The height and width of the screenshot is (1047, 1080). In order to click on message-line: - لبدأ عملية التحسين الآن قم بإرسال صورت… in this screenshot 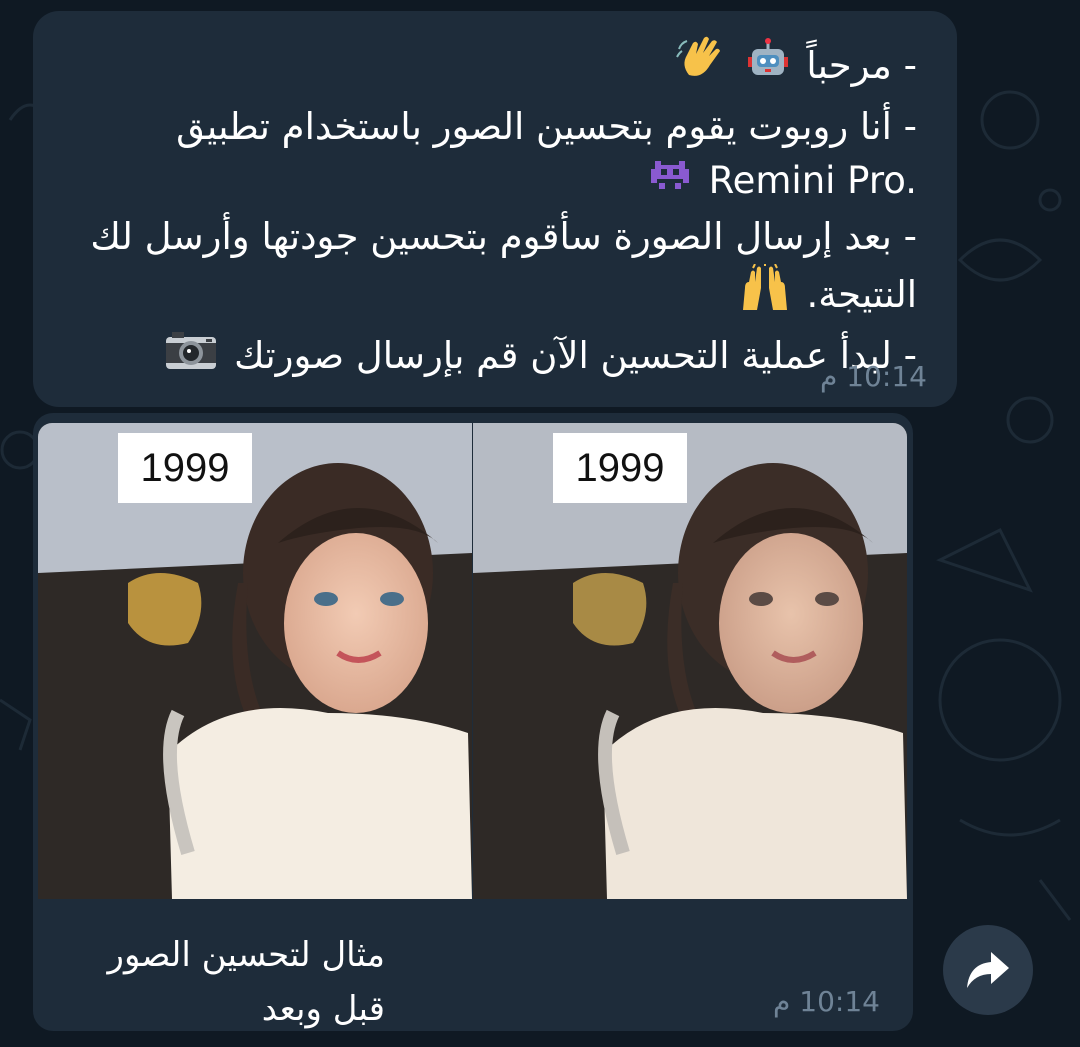, I will do `click(487, 357)`.